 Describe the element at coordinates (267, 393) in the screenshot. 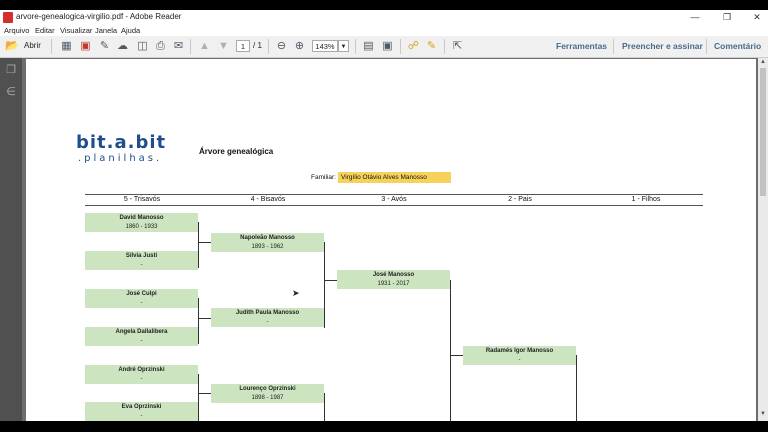

I see `person-lourenco-oprzinski: Lourenço Oprzinski 1898 - 1987` at that location.